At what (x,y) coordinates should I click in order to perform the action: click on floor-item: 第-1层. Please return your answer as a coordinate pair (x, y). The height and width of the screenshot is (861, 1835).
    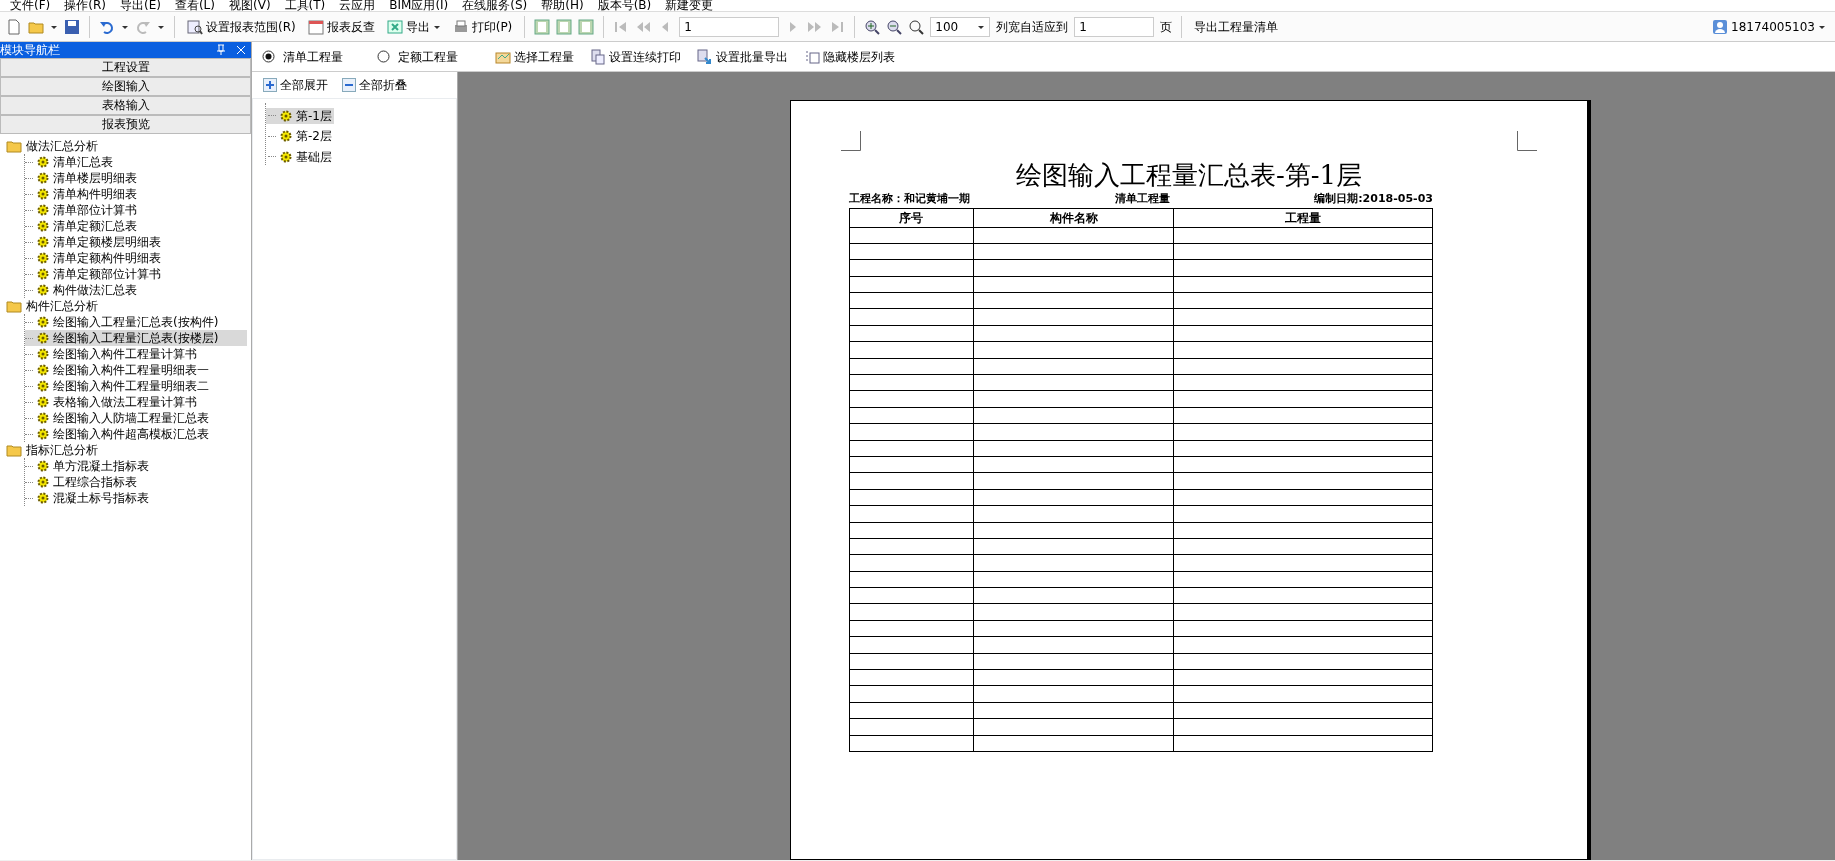
    Looking at the image, I should click on (300, 115).